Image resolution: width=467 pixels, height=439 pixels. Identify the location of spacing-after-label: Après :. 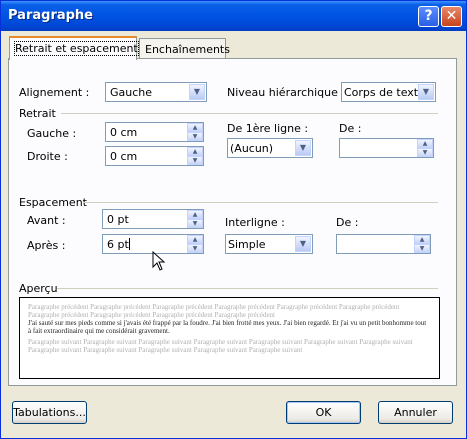
(46, 245).